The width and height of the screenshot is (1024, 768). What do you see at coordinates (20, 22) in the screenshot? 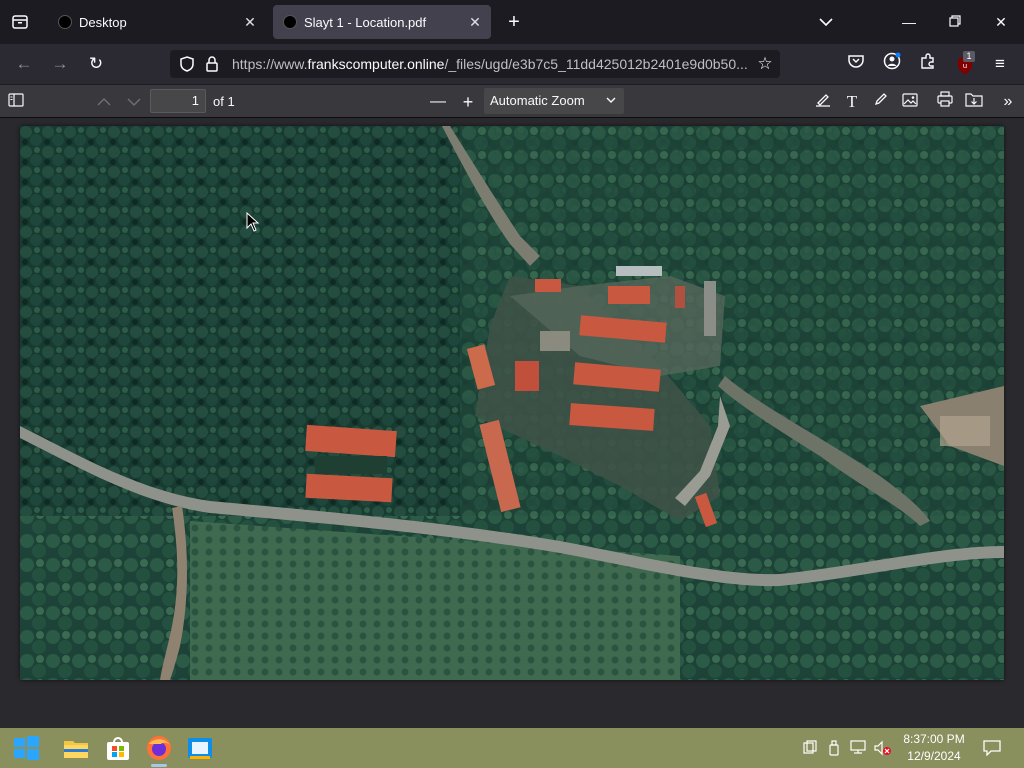
I see `tab-list-icon` at bounding box center [20, 22].